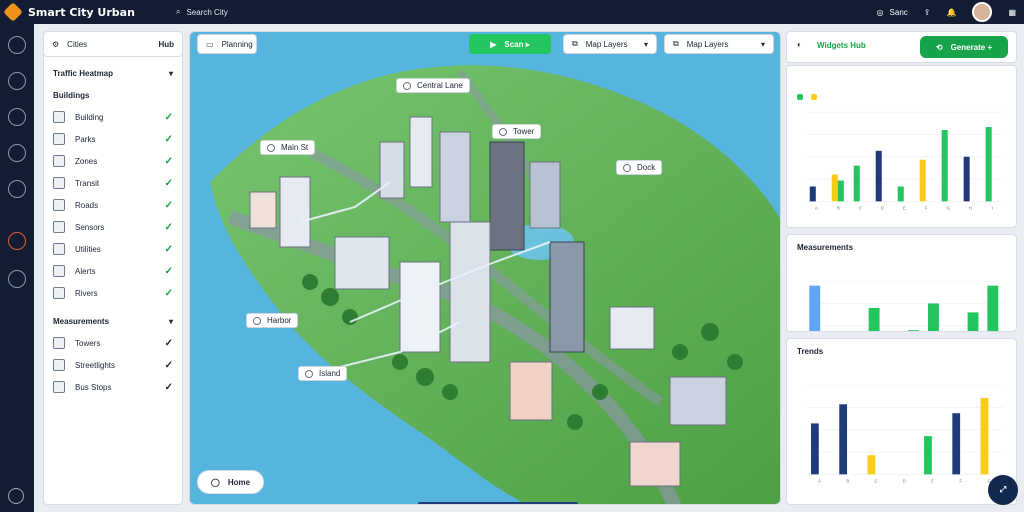 This screenshot has height=512, width=1024. What do you see at coordinates (1003, 490) in the screenshot?
I see `map-action-fab: ⤢` at bounding box center [1003, 490].